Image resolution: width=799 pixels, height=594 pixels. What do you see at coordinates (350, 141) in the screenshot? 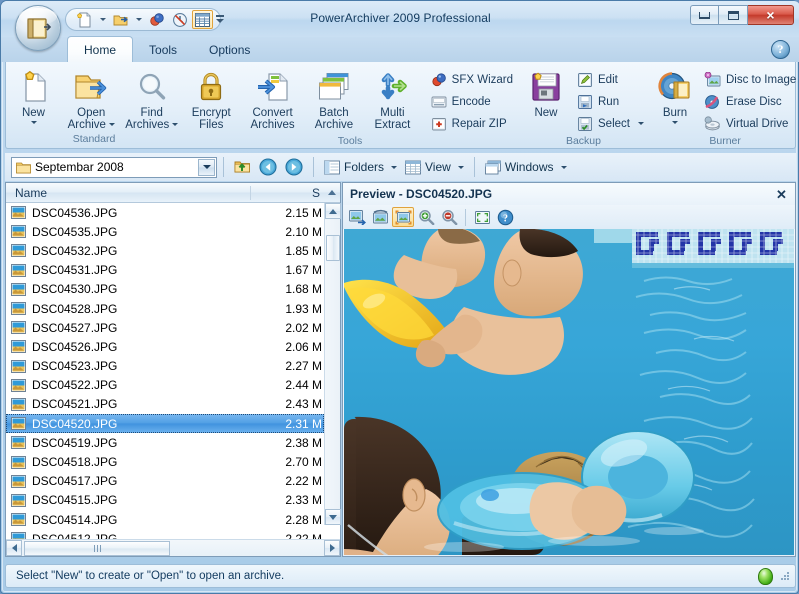
I see `ribbon-group-label-tools: Tools` at bounding box center [350, 141].